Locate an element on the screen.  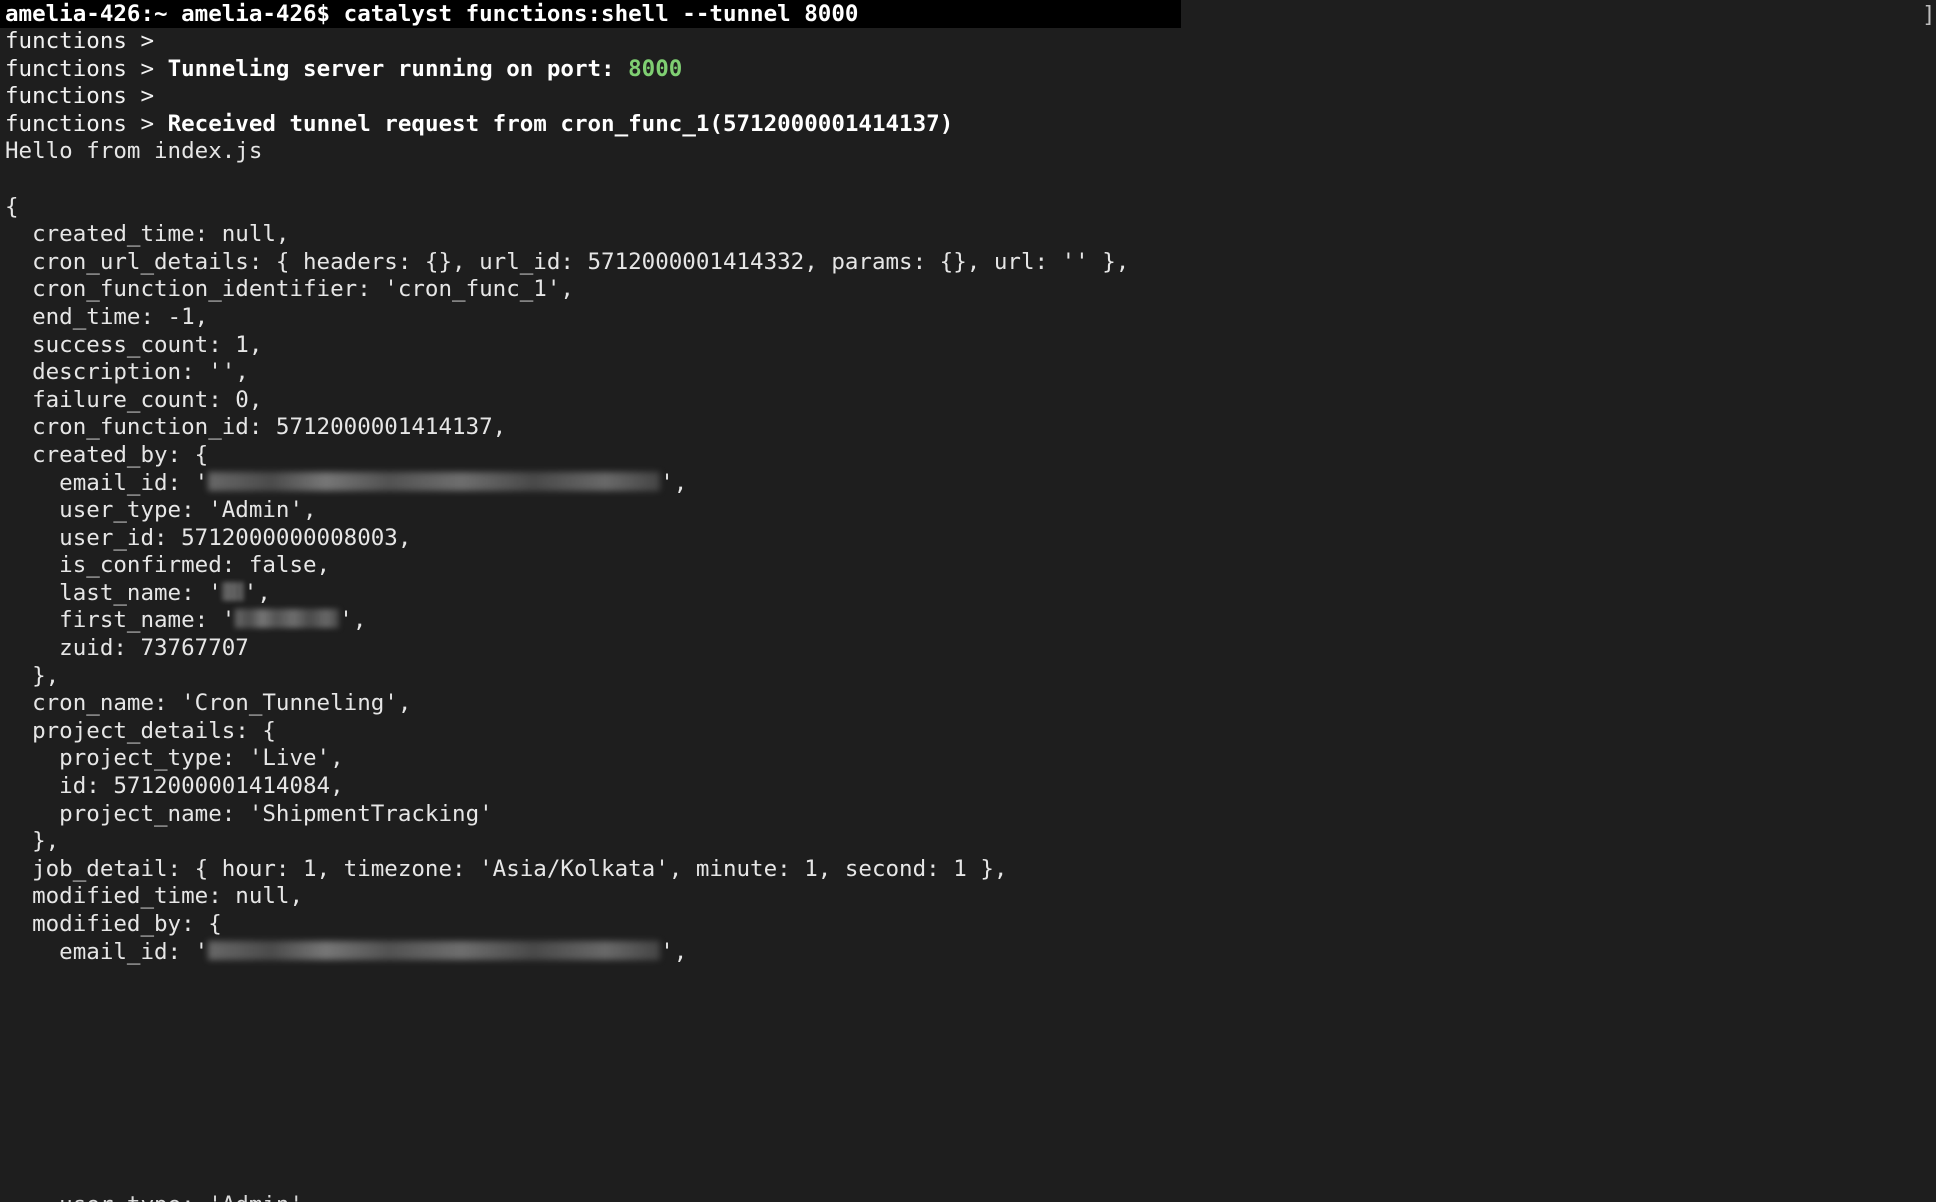
json-row-cron-function-identifier: cron_function_identifier: 'cron_func_1', is located at coordinates (289, 289).